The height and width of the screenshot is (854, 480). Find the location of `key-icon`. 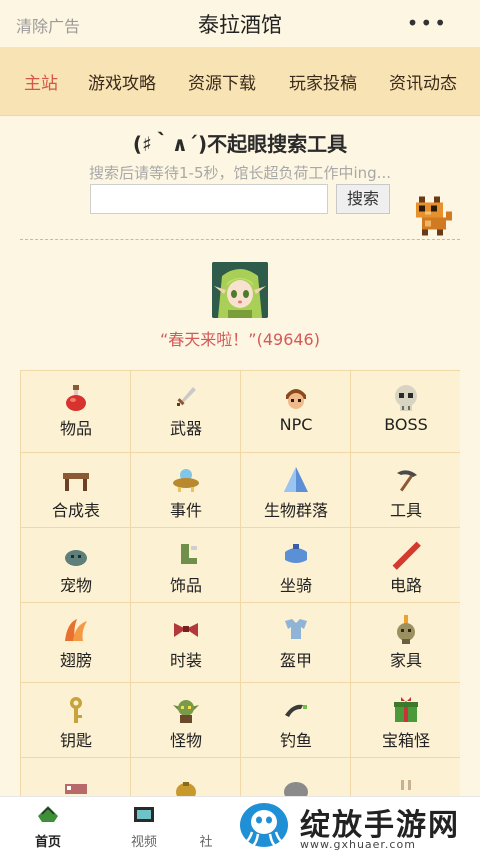

key-icon is located at coordinates (76, 710).